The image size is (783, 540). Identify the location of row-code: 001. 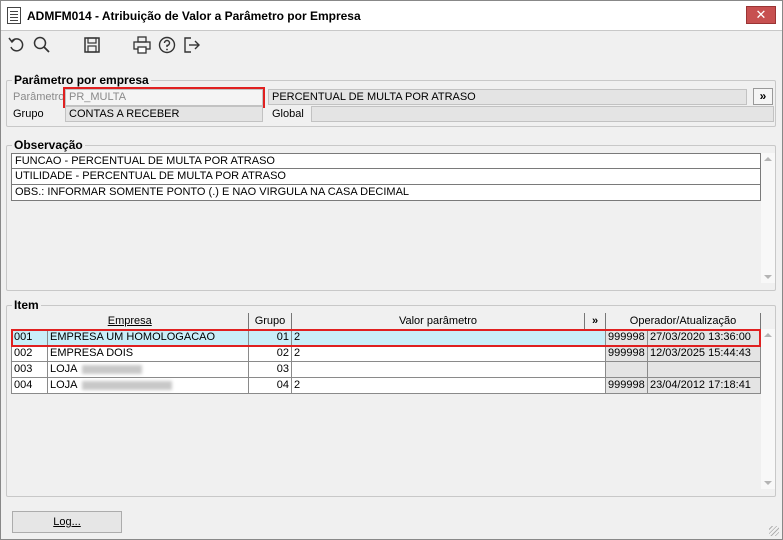
(29, 337).